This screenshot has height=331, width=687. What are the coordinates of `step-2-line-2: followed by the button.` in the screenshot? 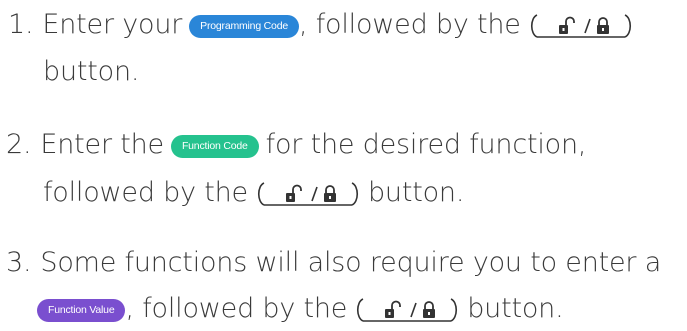 It's located at (253, 193).